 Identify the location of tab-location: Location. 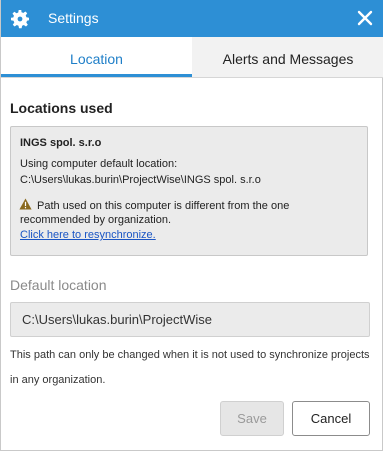
(96, 57).